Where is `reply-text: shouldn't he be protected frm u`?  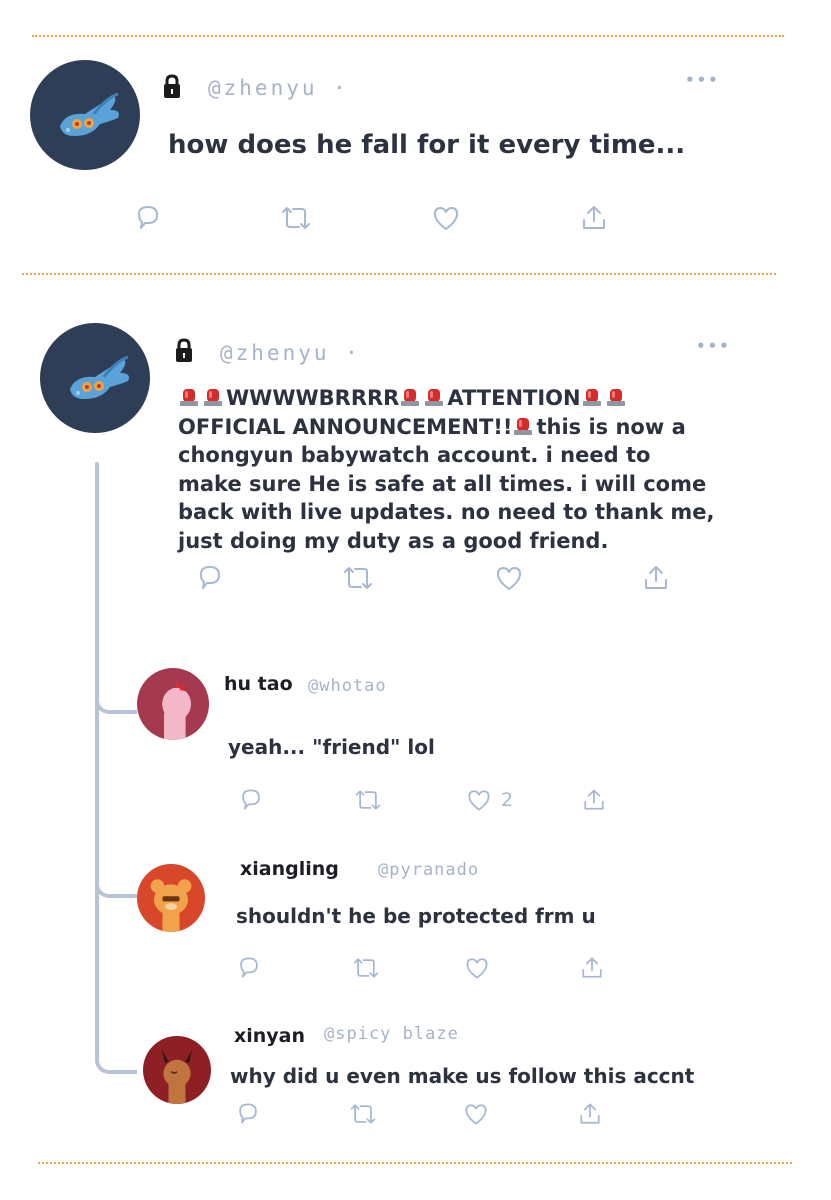
reply-text: shouldn't he be protected frm u is located at coordinates (416, 916).